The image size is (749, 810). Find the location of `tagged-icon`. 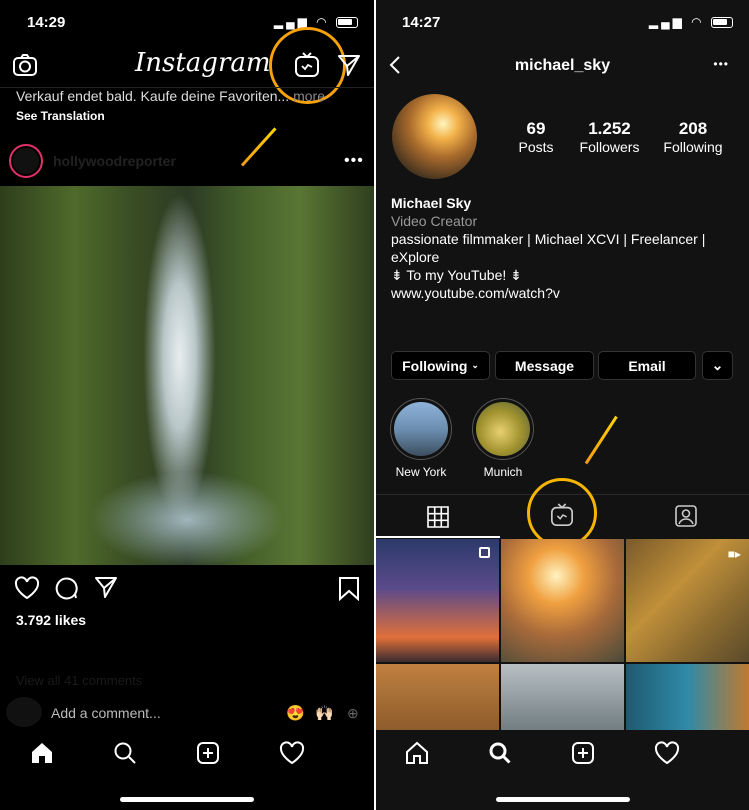

tagged-icon is located at coordinates (686, 516).